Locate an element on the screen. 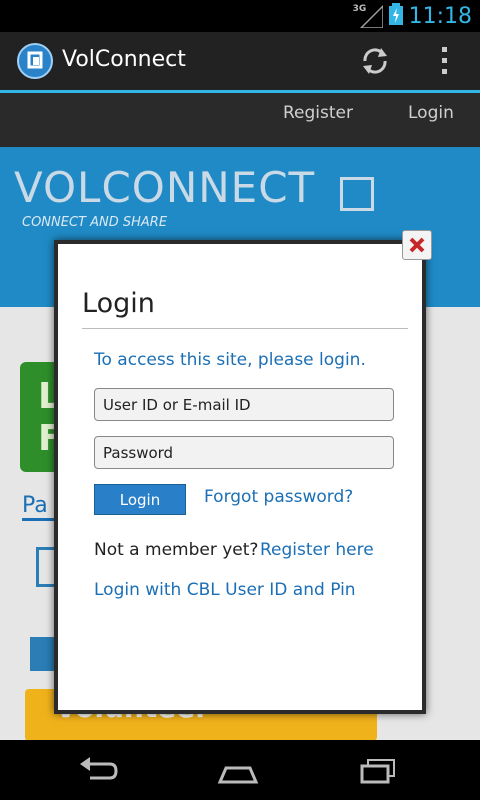 The image size is (480, 800). status-icons: 3G 11:18 is located at coordinates (412, 16).